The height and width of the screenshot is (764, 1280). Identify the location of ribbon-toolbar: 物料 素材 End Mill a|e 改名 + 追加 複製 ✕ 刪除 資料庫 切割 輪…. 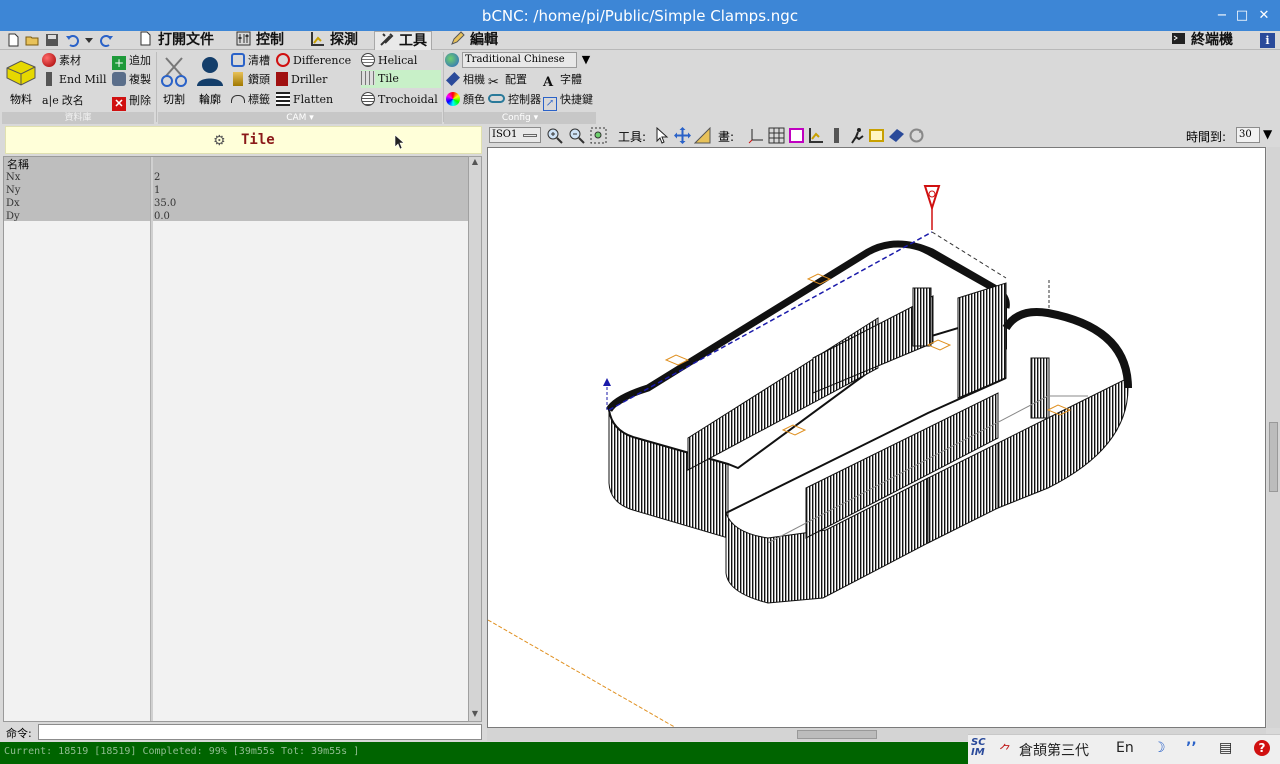
(640, 87).